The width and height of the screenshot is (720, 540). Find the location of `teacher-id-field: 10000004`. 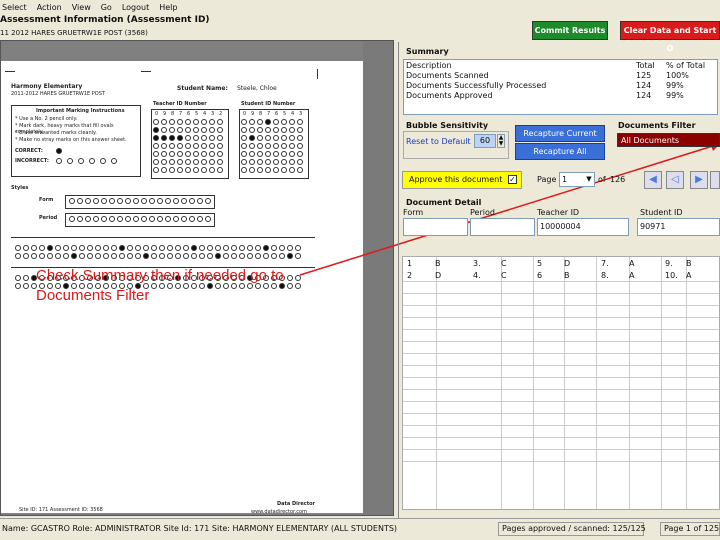

teacher-id-field: 10000004 is located at coordinates (583, 227).